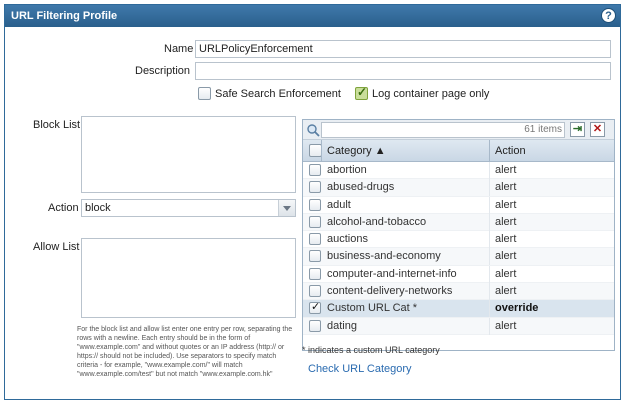  What do you see at coordinates (188, 278) in the screenshot?
I see `allow-list-textarea` at bounding box center [188, 278].